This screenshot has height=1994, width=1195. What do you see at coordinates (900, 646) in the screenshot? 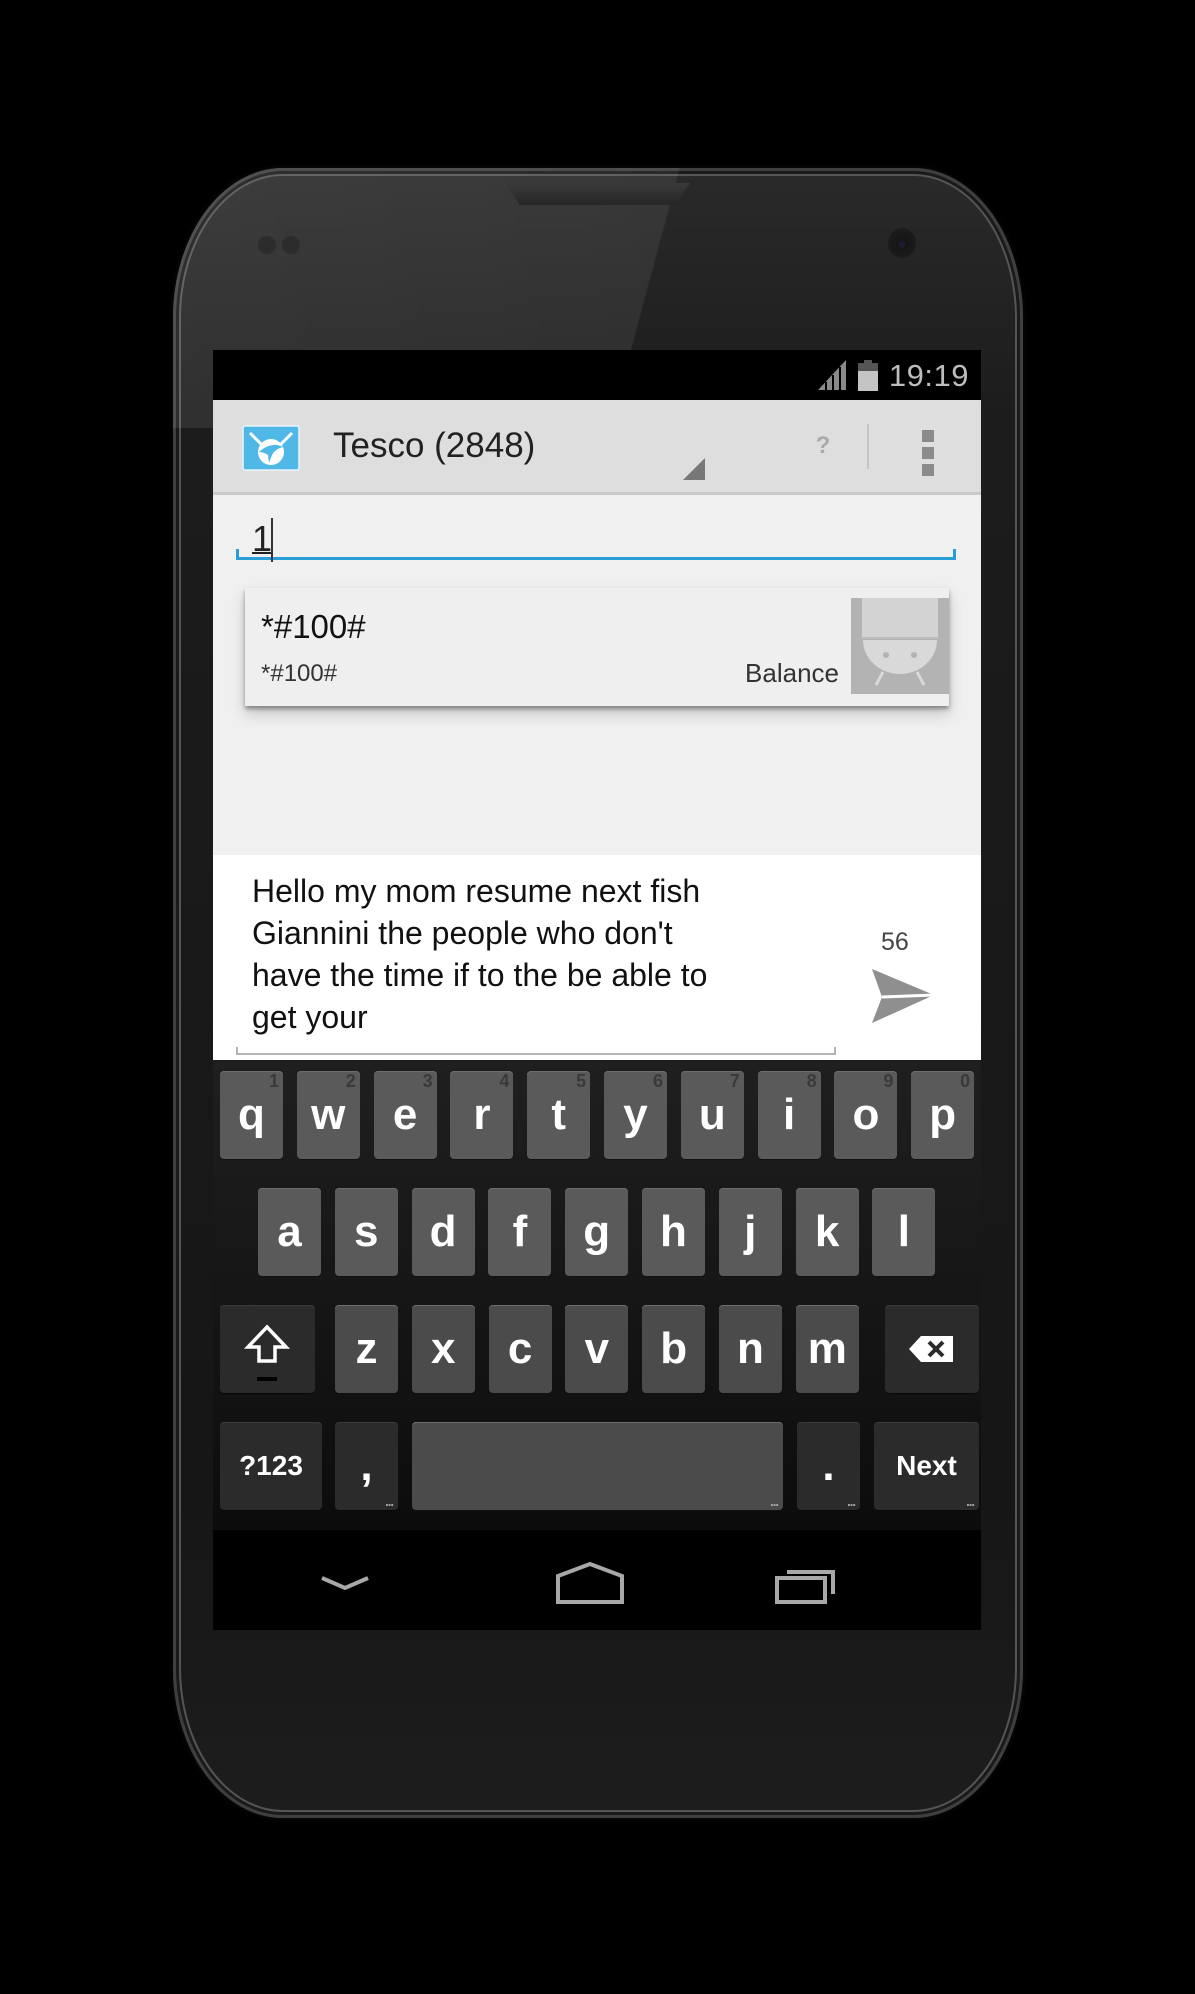
I see `default-contact-avatar-icon` at bounding box center [900, 646].